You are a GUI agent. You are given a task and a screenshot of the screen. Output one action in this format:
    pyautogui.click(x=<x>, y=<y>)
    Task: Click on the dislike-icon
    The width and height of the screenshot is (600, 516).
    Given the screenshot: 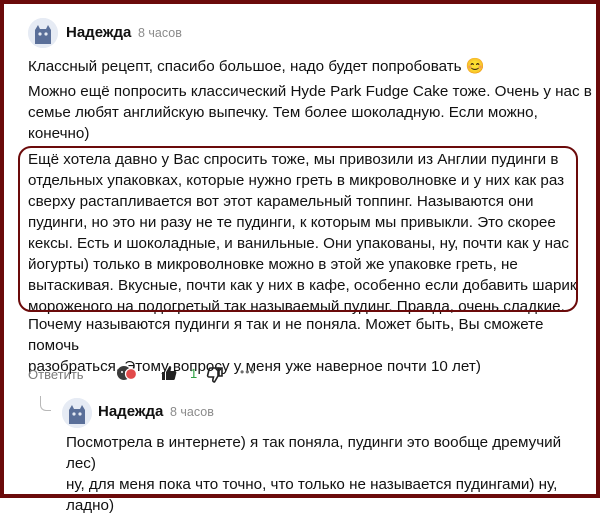 What is the action you would take?
    pyautogui.click(x=215, y=377)
    